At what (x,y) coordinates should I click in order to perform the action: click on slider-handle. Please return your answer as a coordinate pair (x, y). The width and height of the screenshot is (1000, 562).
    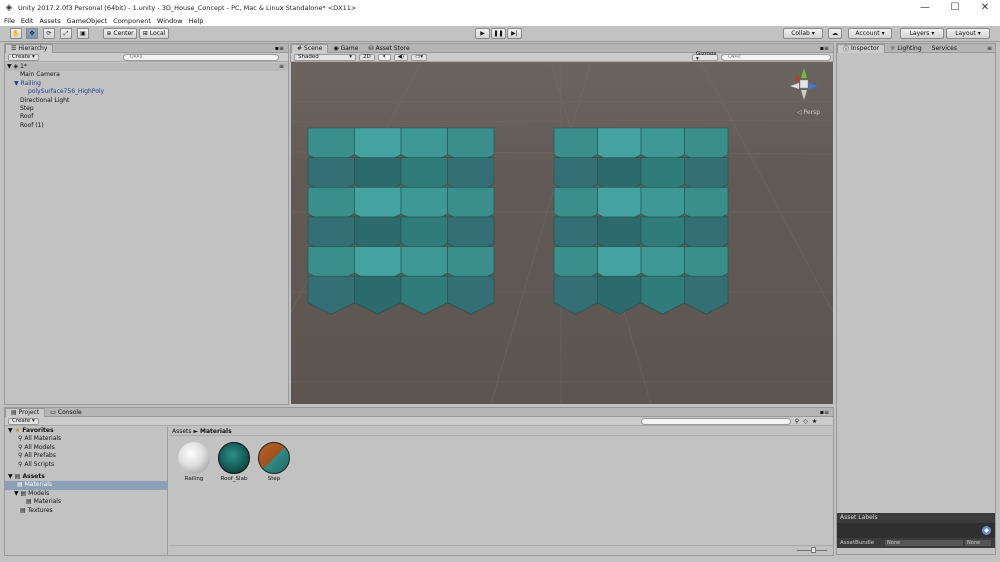
    Looking at the image, I should click on (813, 550).